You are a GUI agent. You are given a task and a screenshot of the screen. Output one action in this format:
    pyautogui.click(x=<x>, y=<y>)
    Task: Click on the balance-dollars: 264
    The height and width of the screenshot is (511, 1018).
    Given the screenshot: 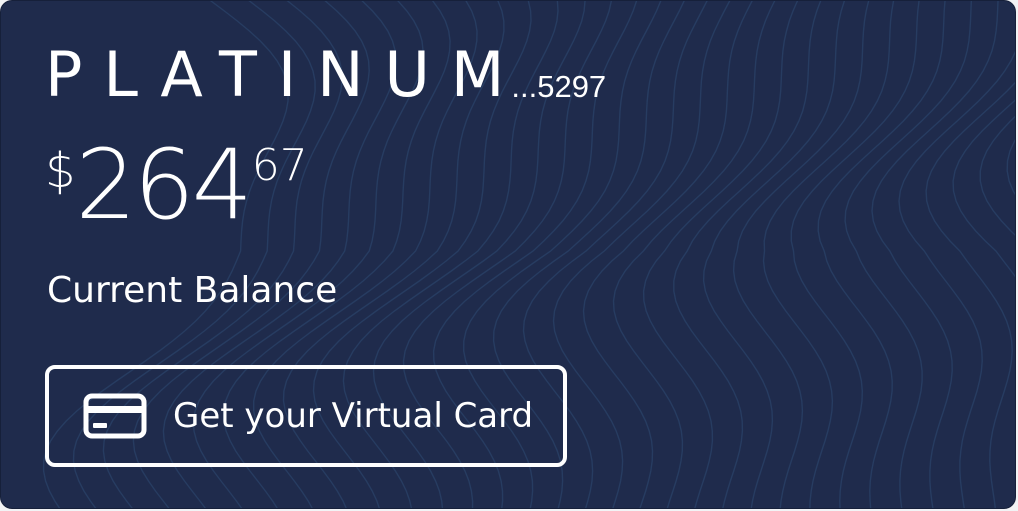 What is the action you would take?
    pyautogui.click(x=164, y=185)
    